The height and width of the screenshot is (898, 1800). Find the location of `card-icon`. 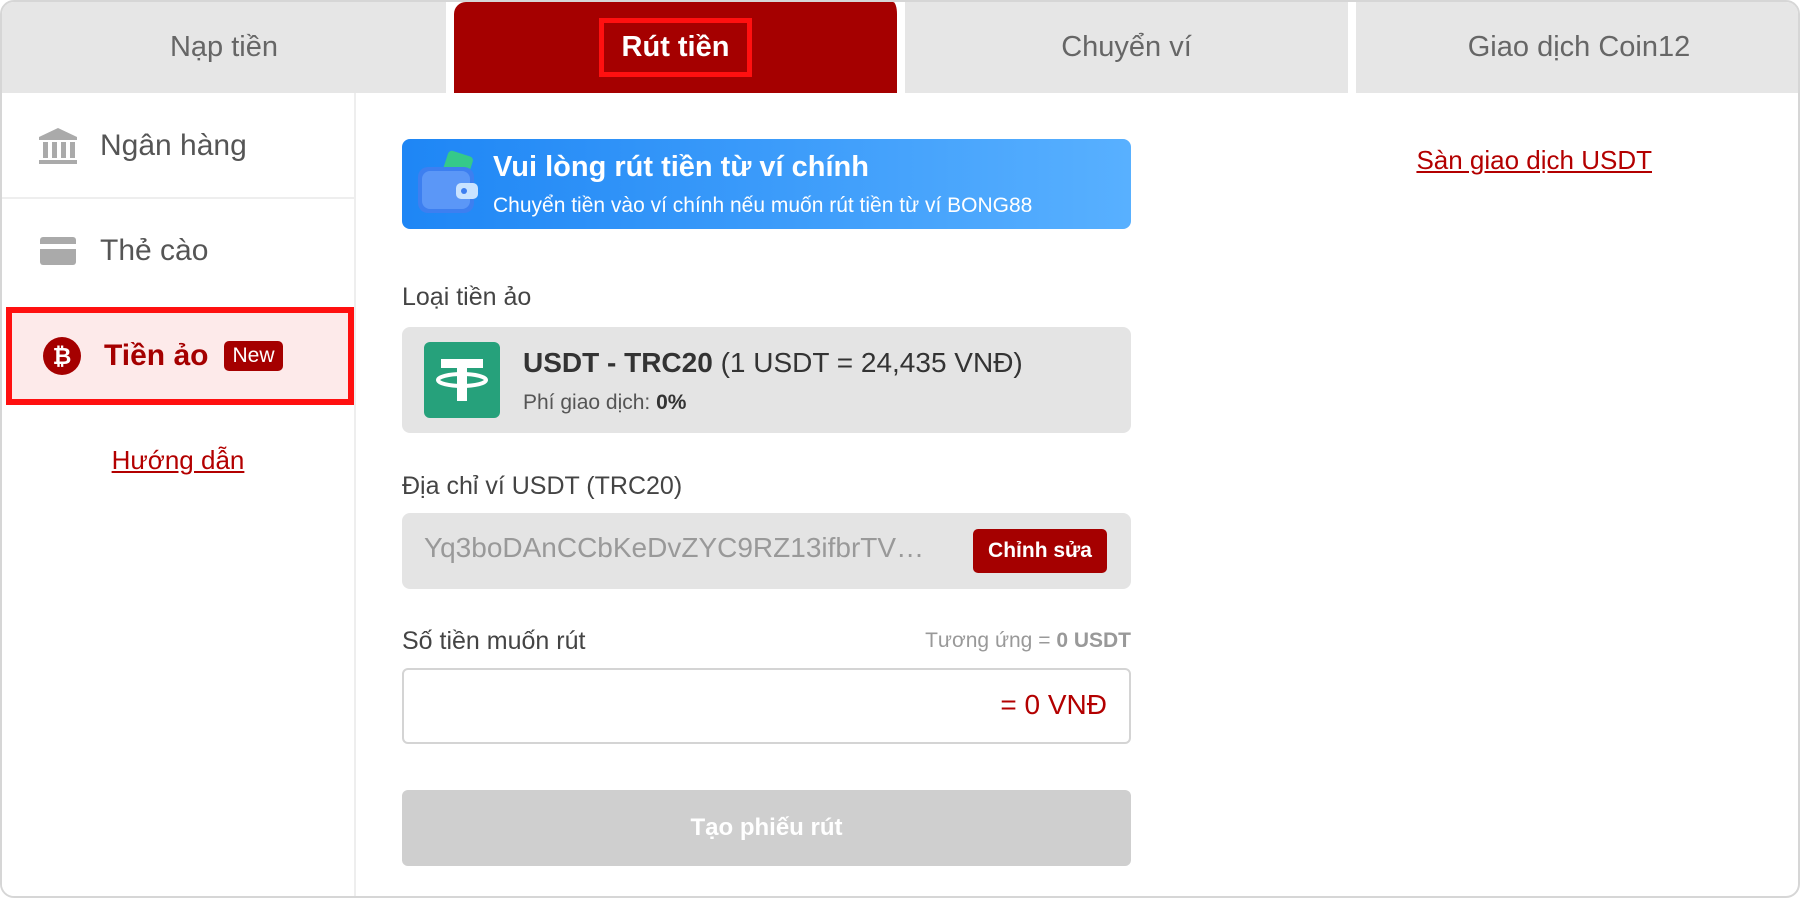

card-icon is located at coordinates (58, 251).